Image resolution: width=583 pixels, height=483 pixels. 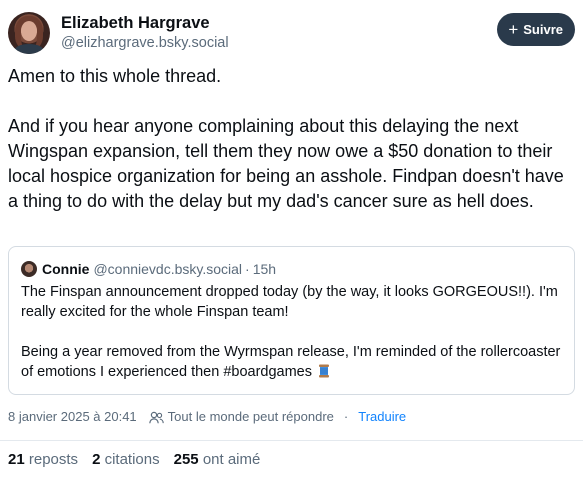 I want to click on citations-label: citations, so click(x=132, y=459).